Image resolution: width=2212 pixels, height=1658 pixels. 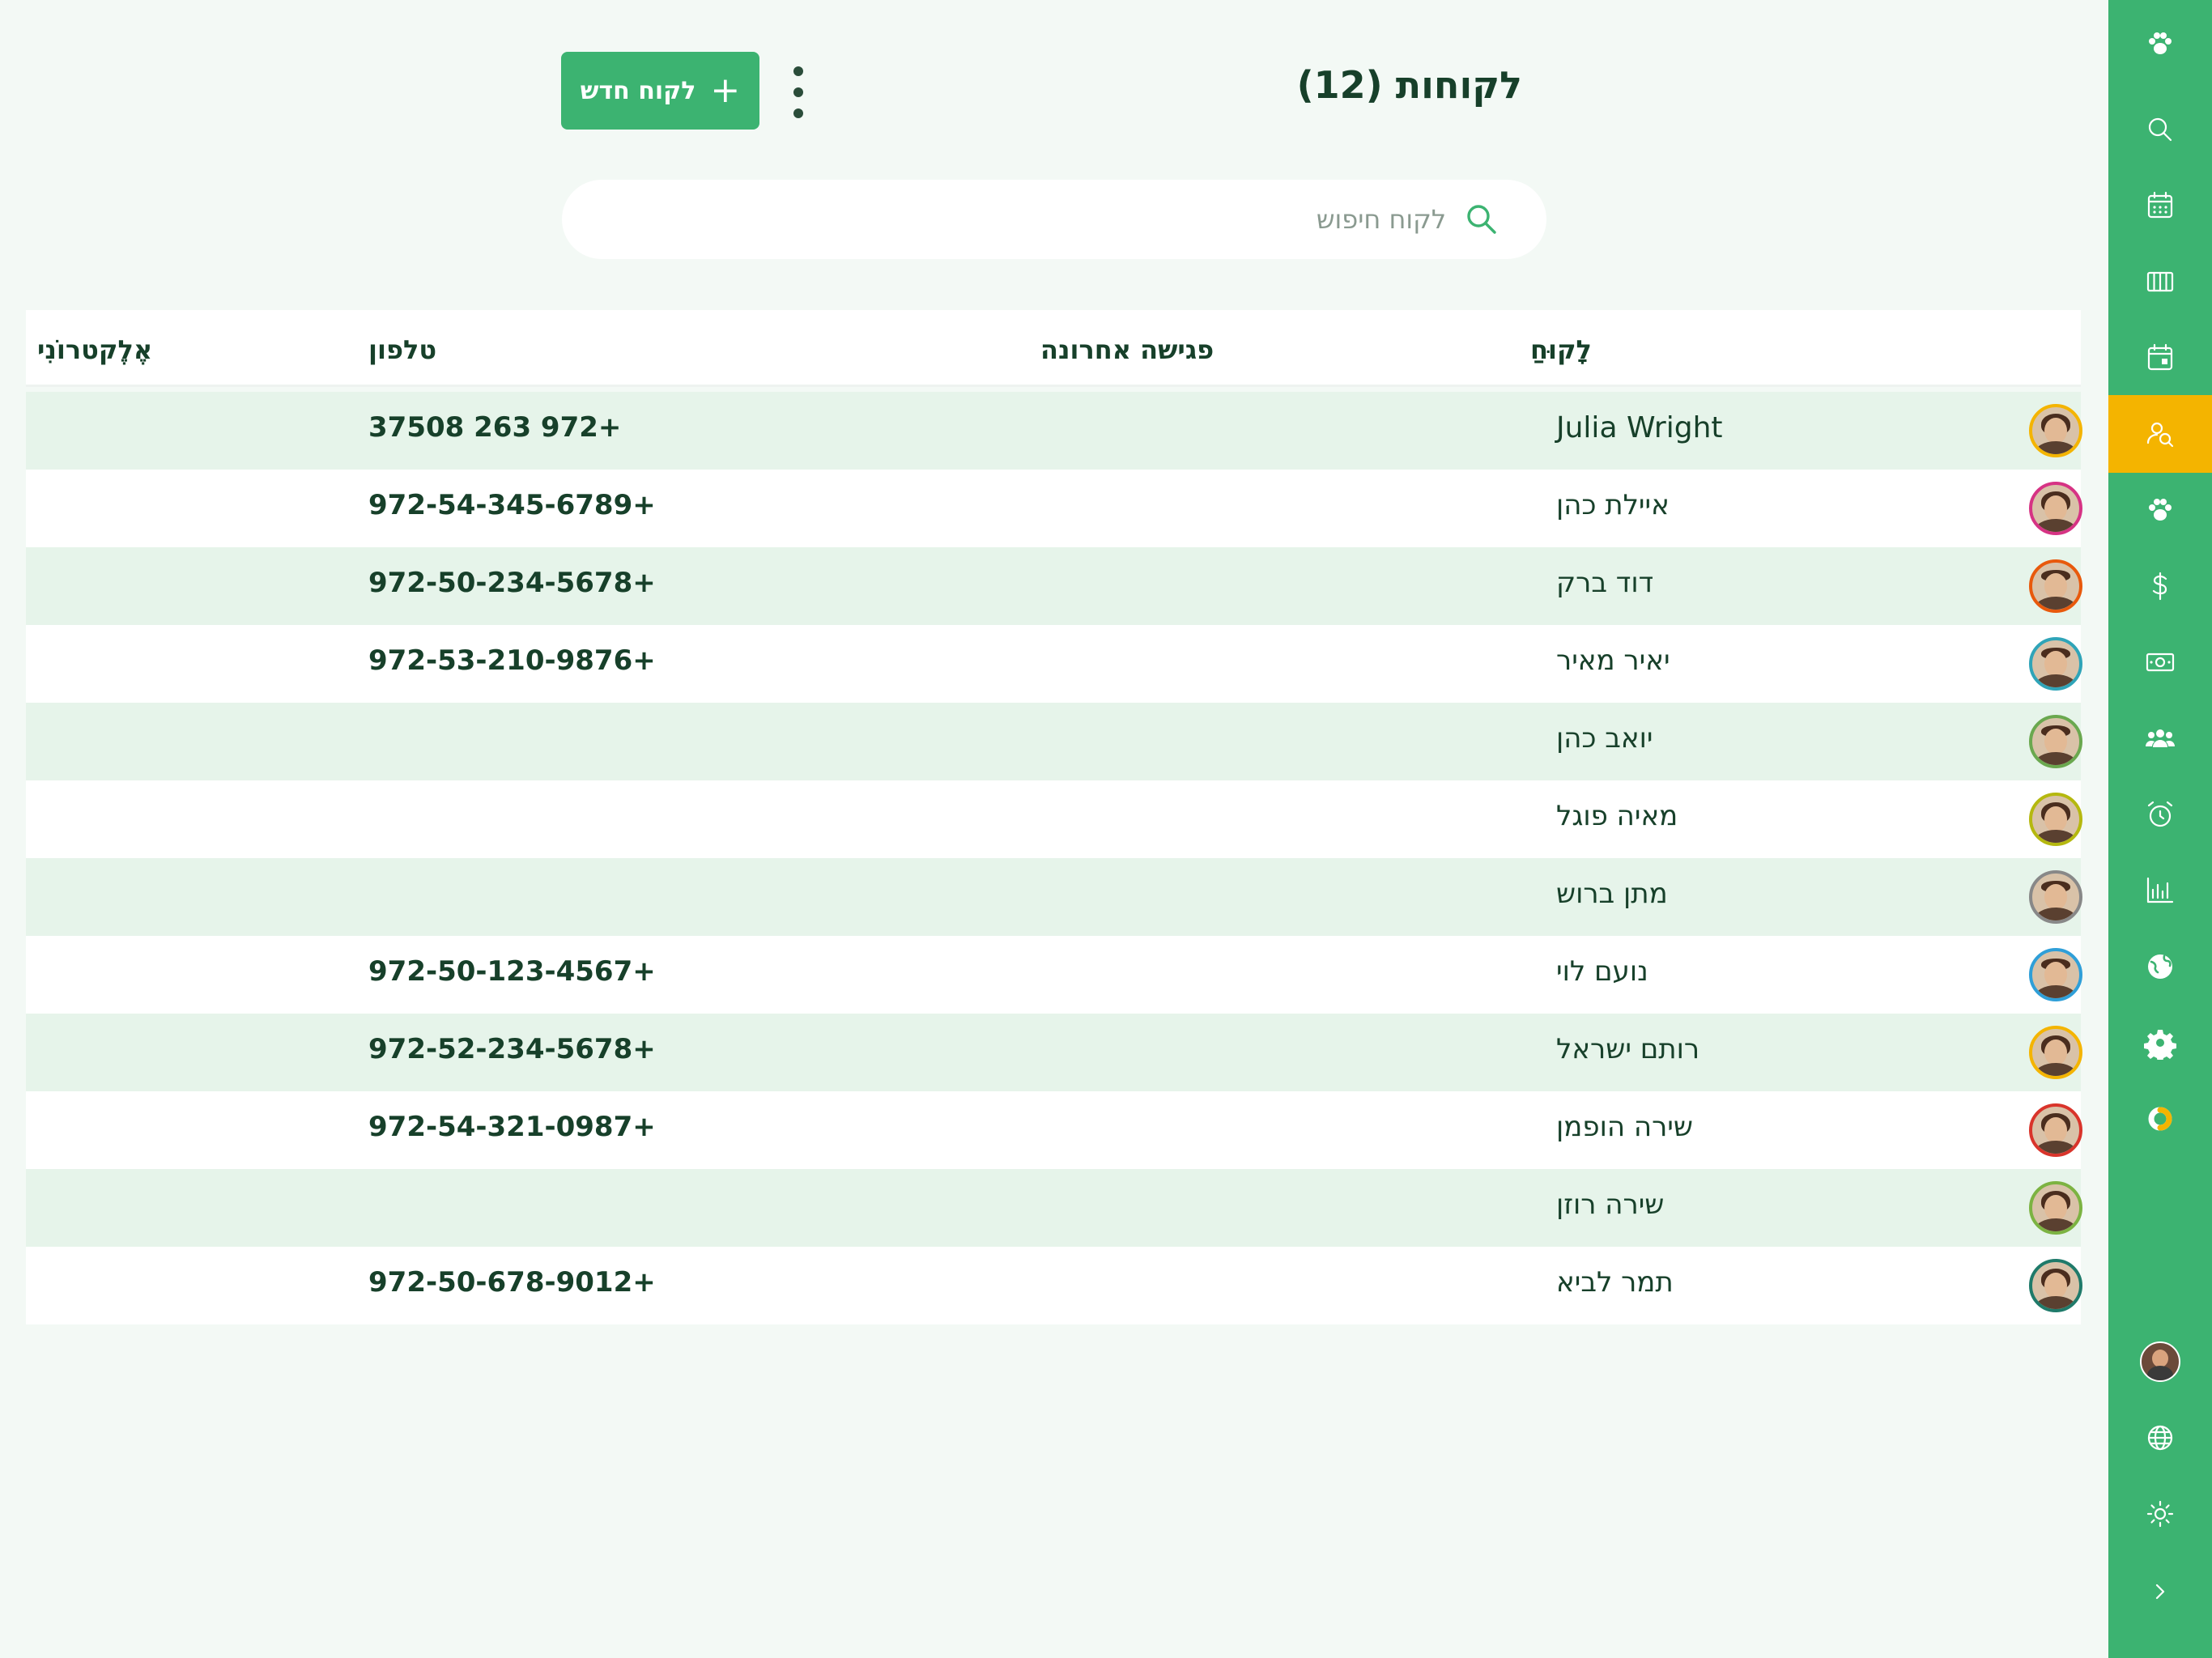 I want to click on customer-name: שירה הופמן, so click(x=1624, y=1127).